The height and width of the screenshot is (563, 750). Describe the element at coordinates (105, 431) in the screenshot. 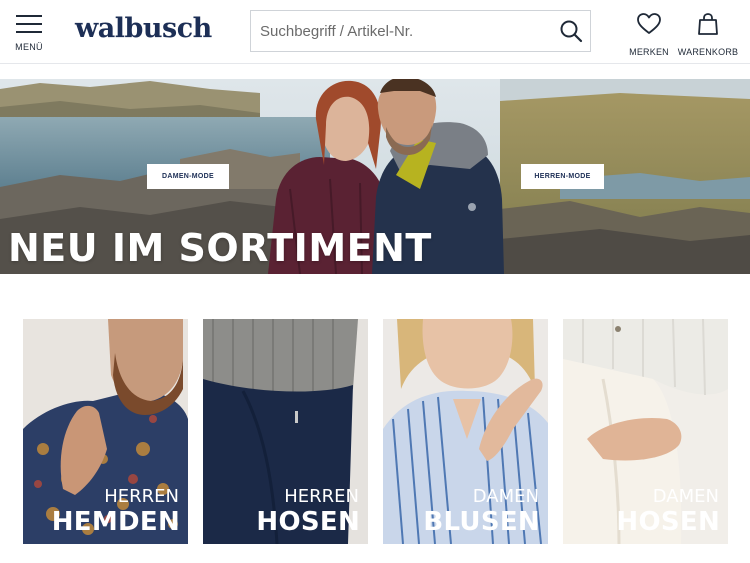

I see `category-tile-herren-hemden: HERREN HEMDEN` at that location.